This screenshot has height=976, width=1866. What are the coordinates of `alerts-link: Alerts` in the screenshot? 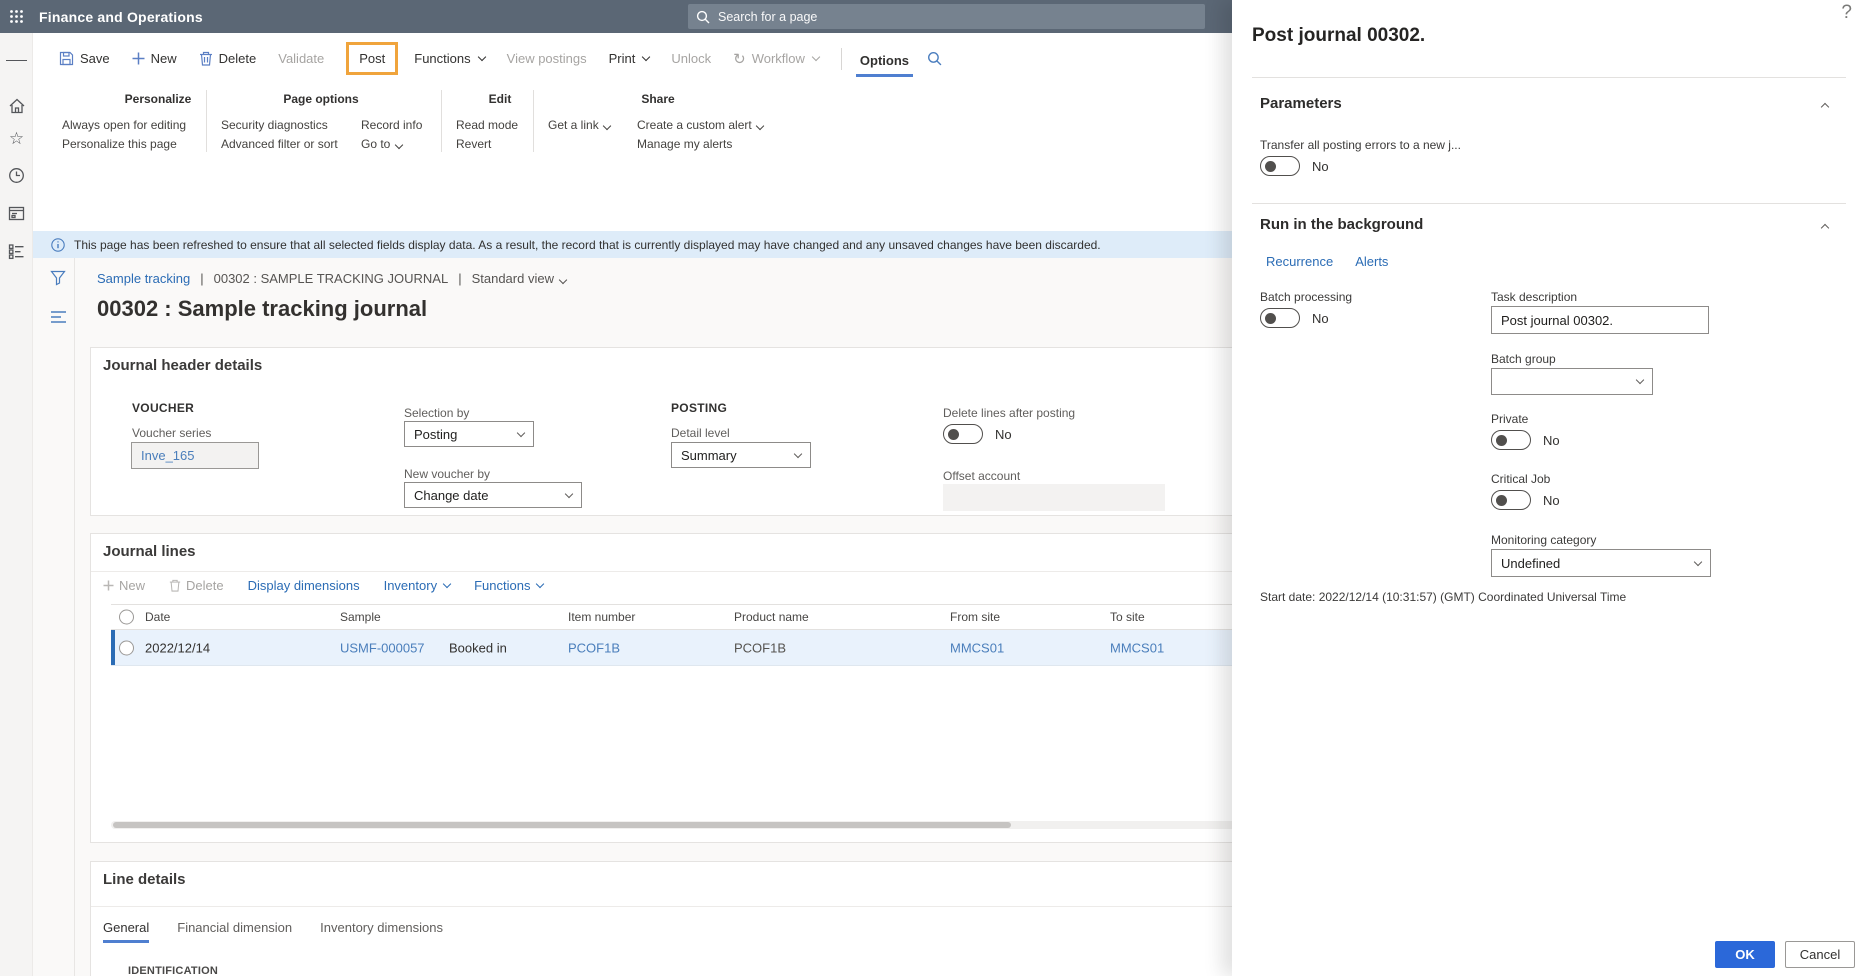 It's located at (1371, 261).